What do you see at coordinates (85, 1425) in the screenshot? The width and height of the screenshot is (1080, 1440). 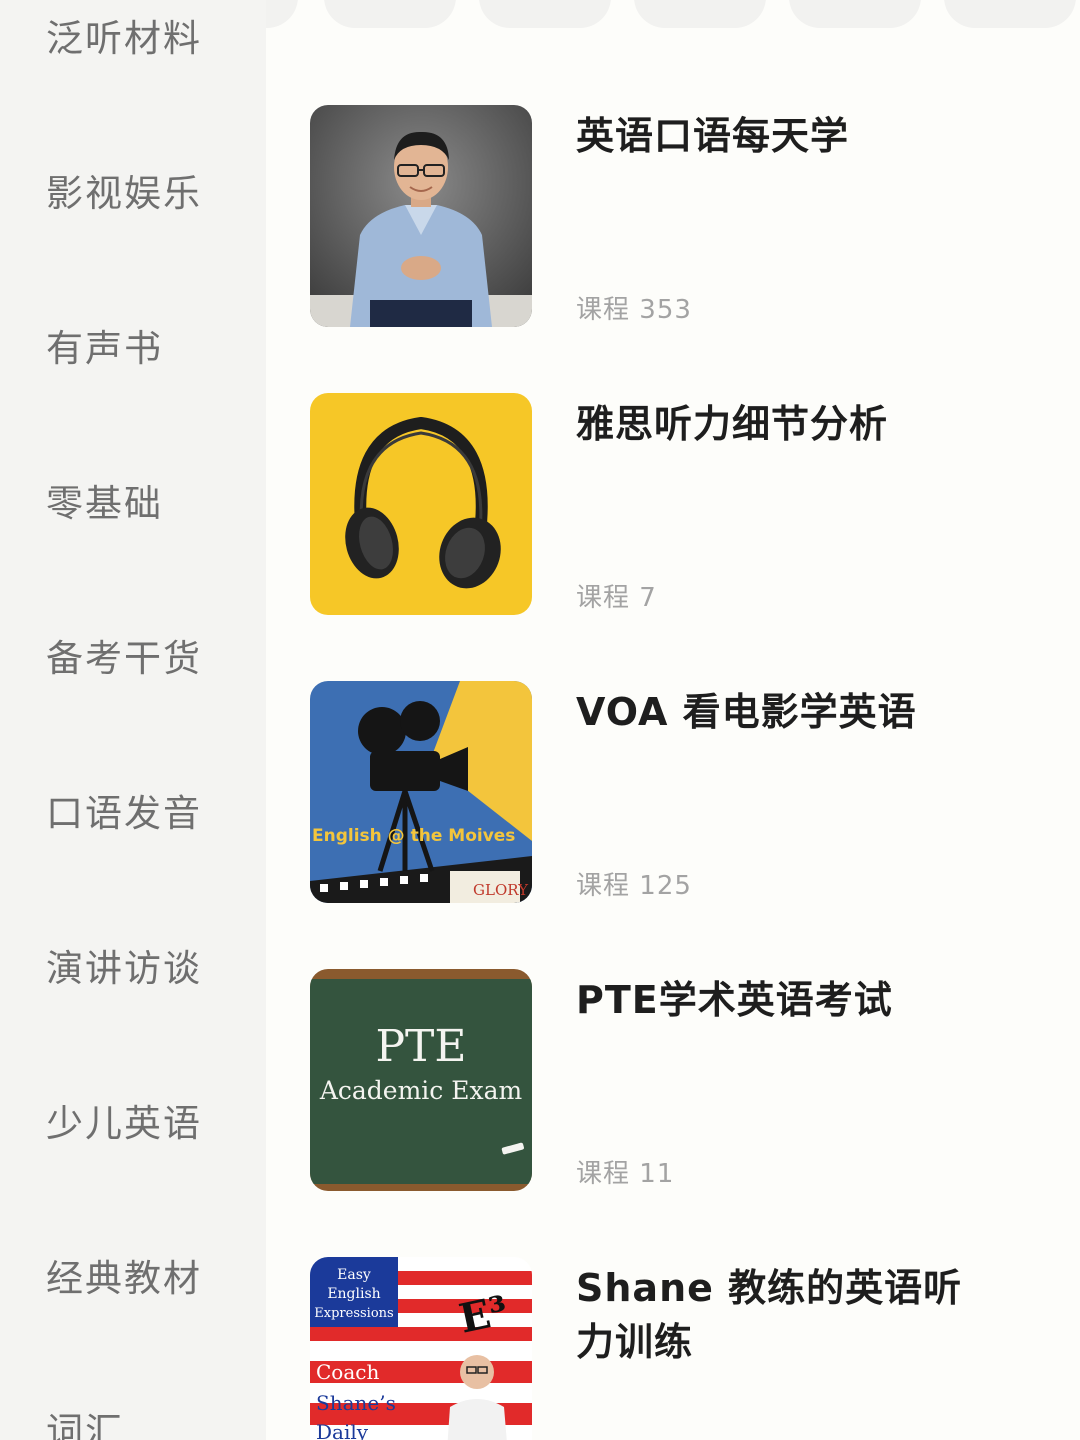 I see `sidebar-item-vocabulary: 词汇` at bounding box center [85, 1425].